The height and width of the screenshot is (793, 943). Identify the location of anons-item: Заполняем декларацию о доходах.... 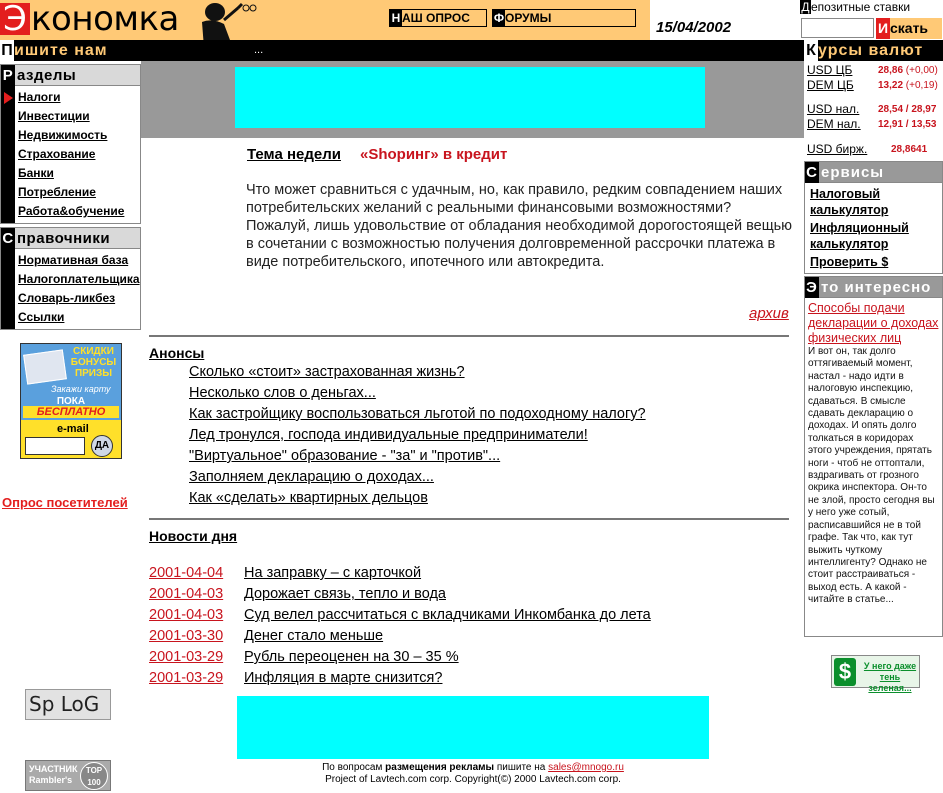
(489, 477).